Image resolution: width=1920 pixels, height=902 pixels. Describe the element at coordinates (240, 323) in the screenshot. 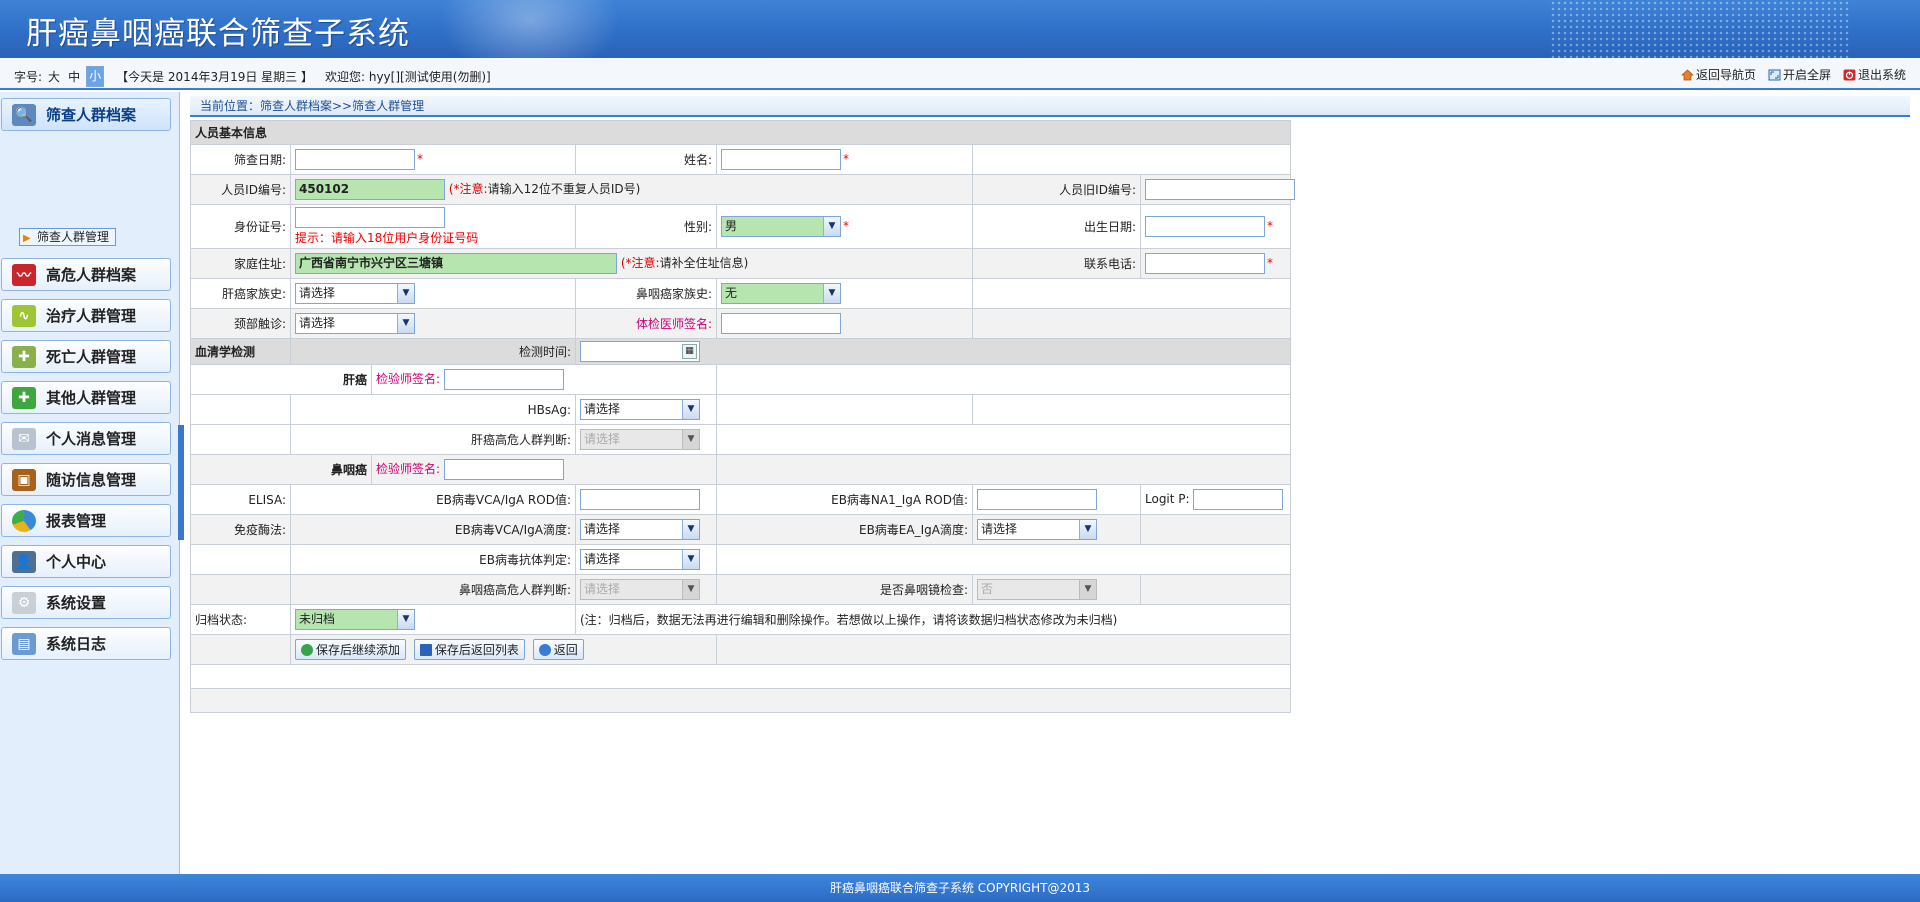

I see `neck-label: 颈部触诊:` at that location.